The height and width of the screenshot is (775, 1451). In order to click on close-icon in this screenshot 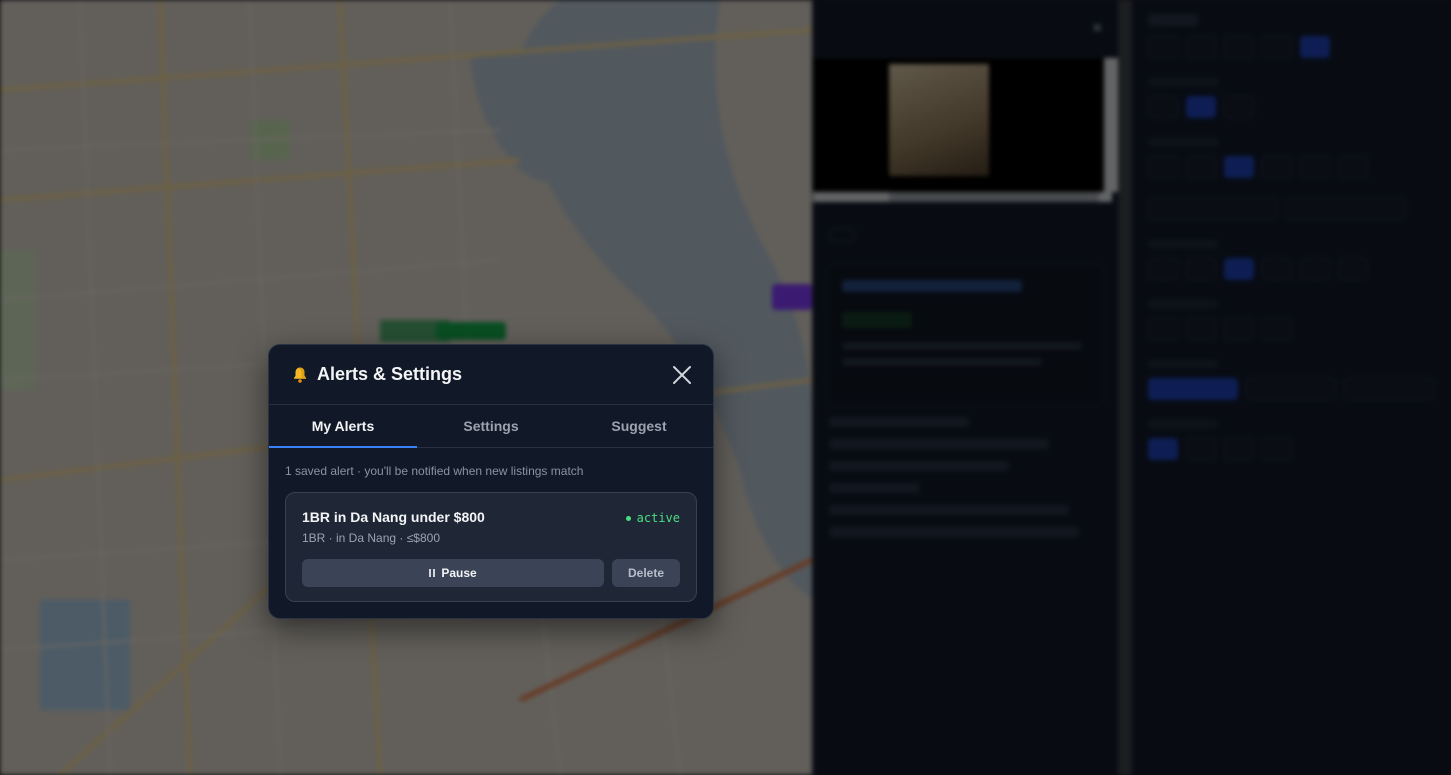, I will do `click(682, 375)`.